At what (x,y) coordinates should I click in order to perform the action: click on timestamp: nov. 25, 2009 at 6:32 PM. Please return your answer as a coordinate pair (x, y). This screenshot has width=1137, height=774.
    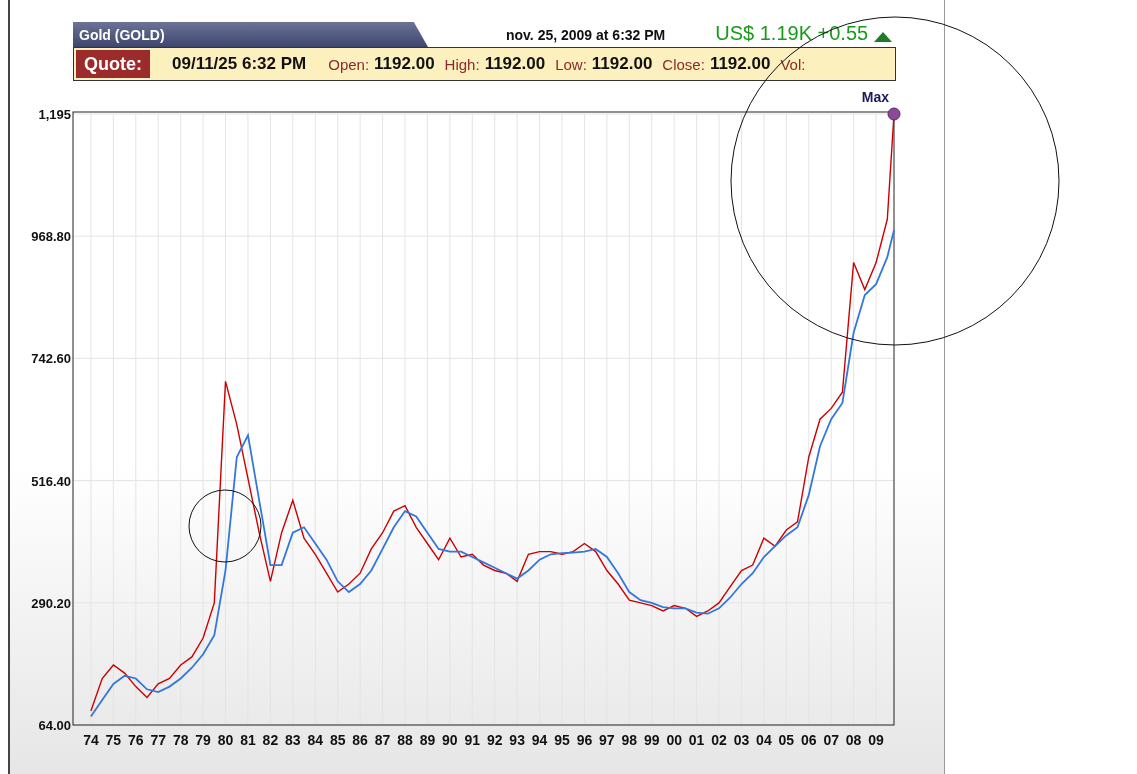
    Looking at the image, I should click on (586, 35).